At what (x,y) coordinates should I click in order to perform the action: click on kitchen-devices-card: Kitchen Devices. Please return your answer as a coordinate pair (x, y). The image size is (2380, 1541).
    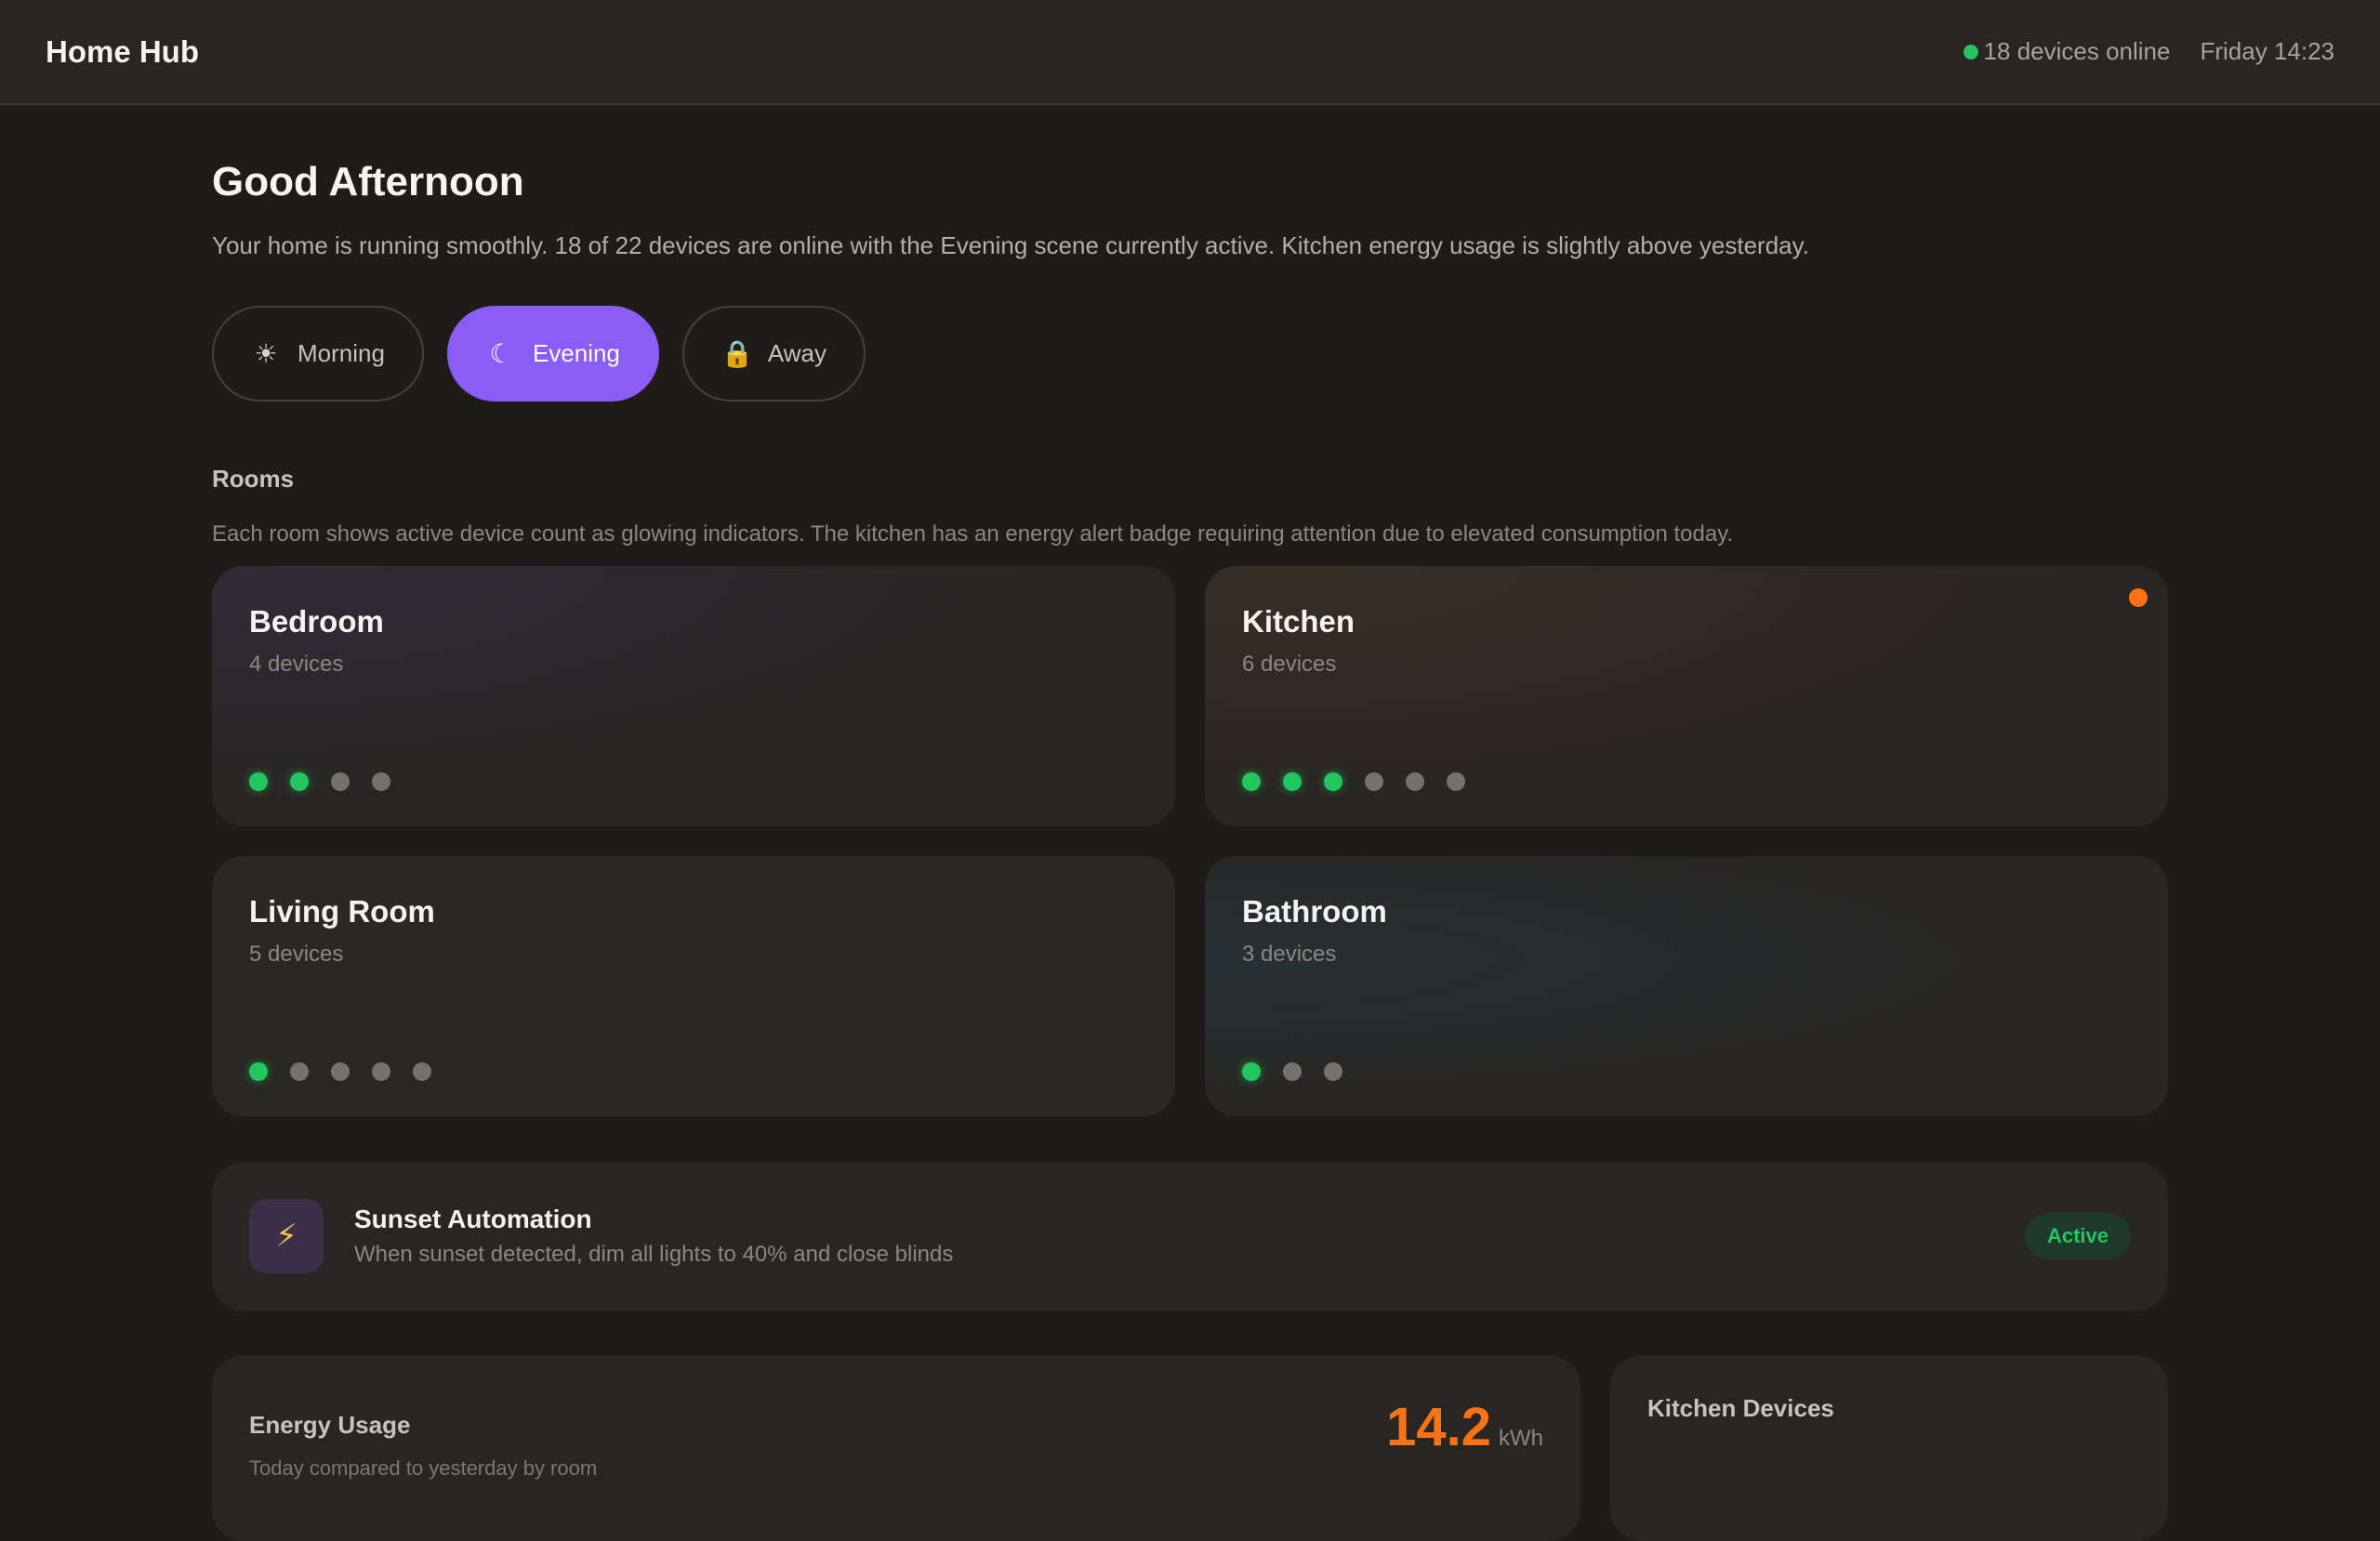
    Looking at the image, I should click on (1889, 1448).